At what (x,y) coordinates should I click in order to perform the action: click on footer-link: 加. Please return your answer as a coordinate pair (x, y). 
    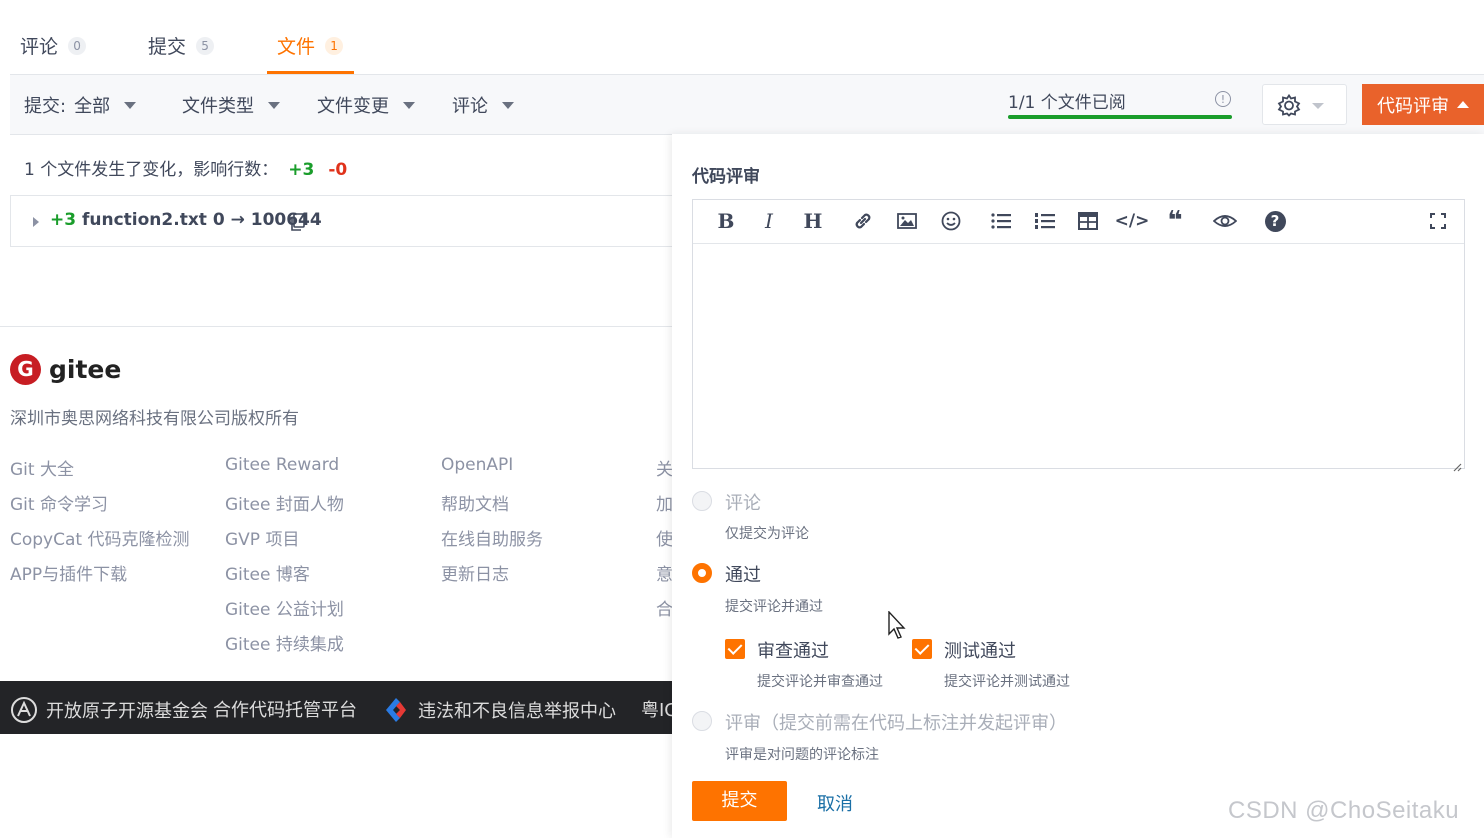
    Looking at the image, I should click on (664, 502).